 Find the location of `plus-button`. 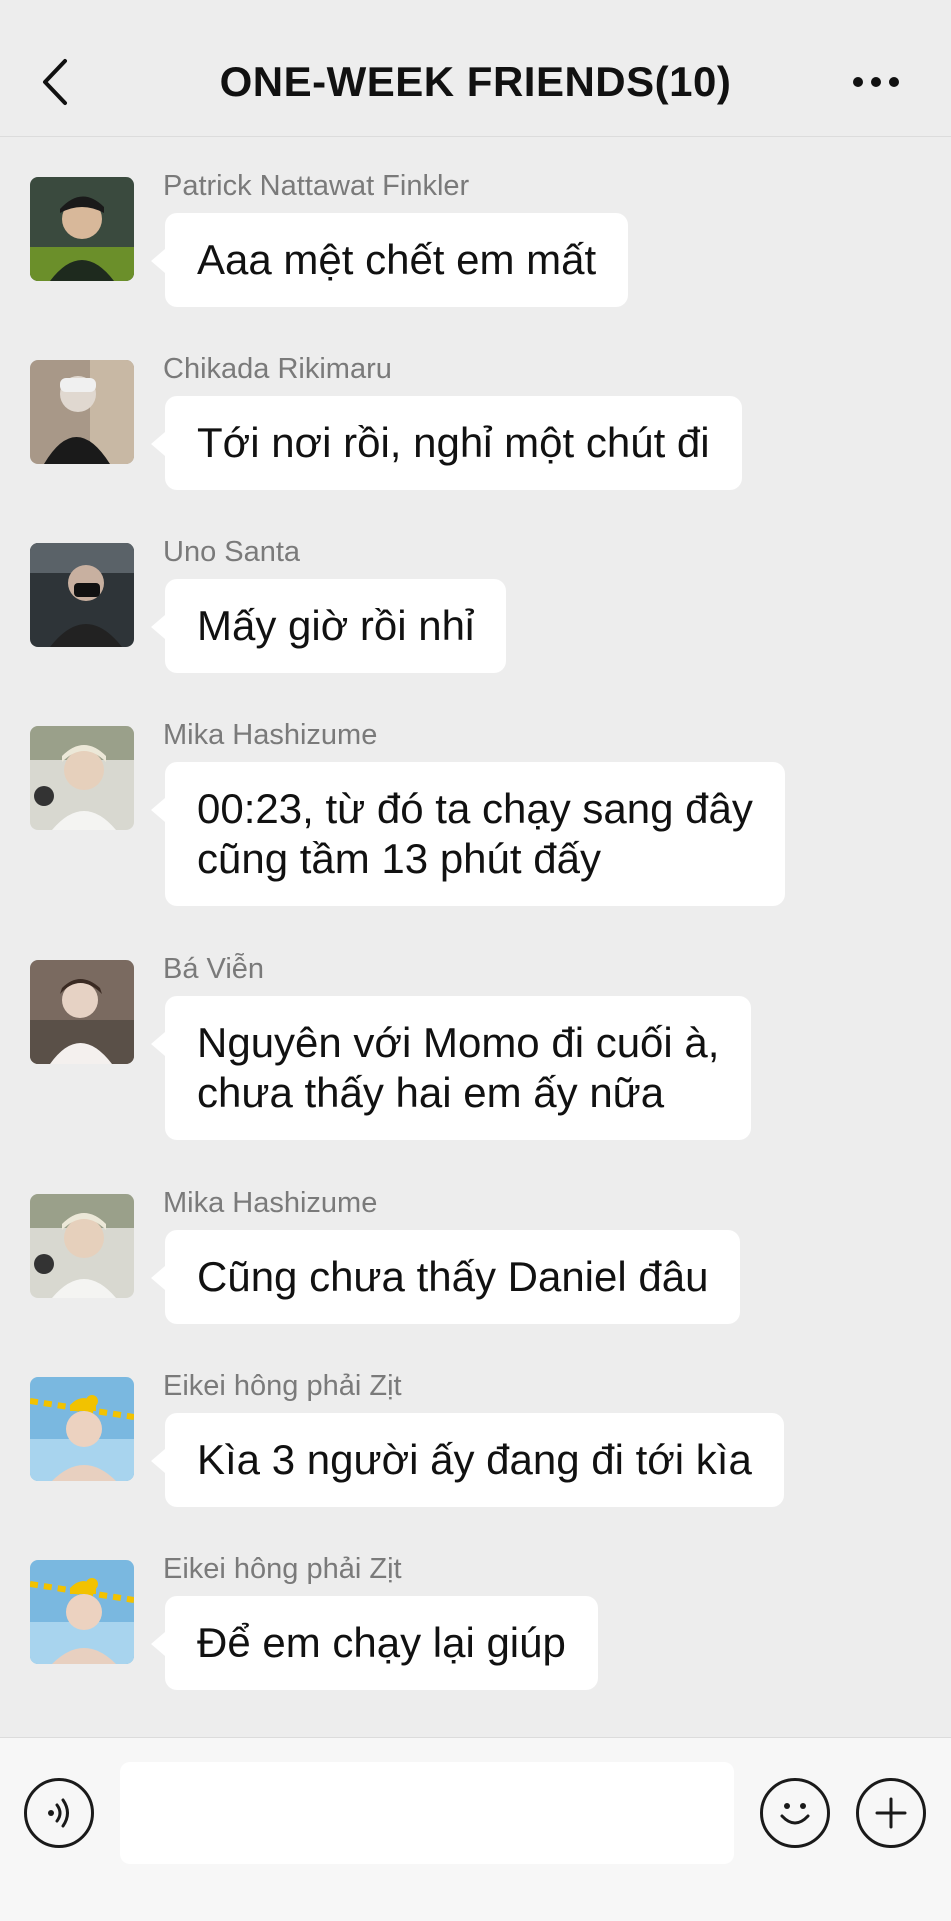

plus-button is located at coordinates (891, 1813).